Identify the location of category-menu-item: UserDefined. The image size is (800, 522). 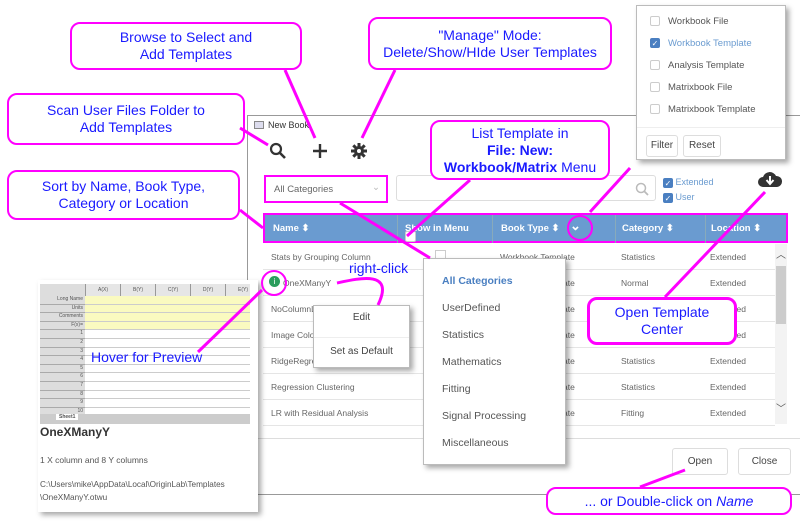
(471, 308).